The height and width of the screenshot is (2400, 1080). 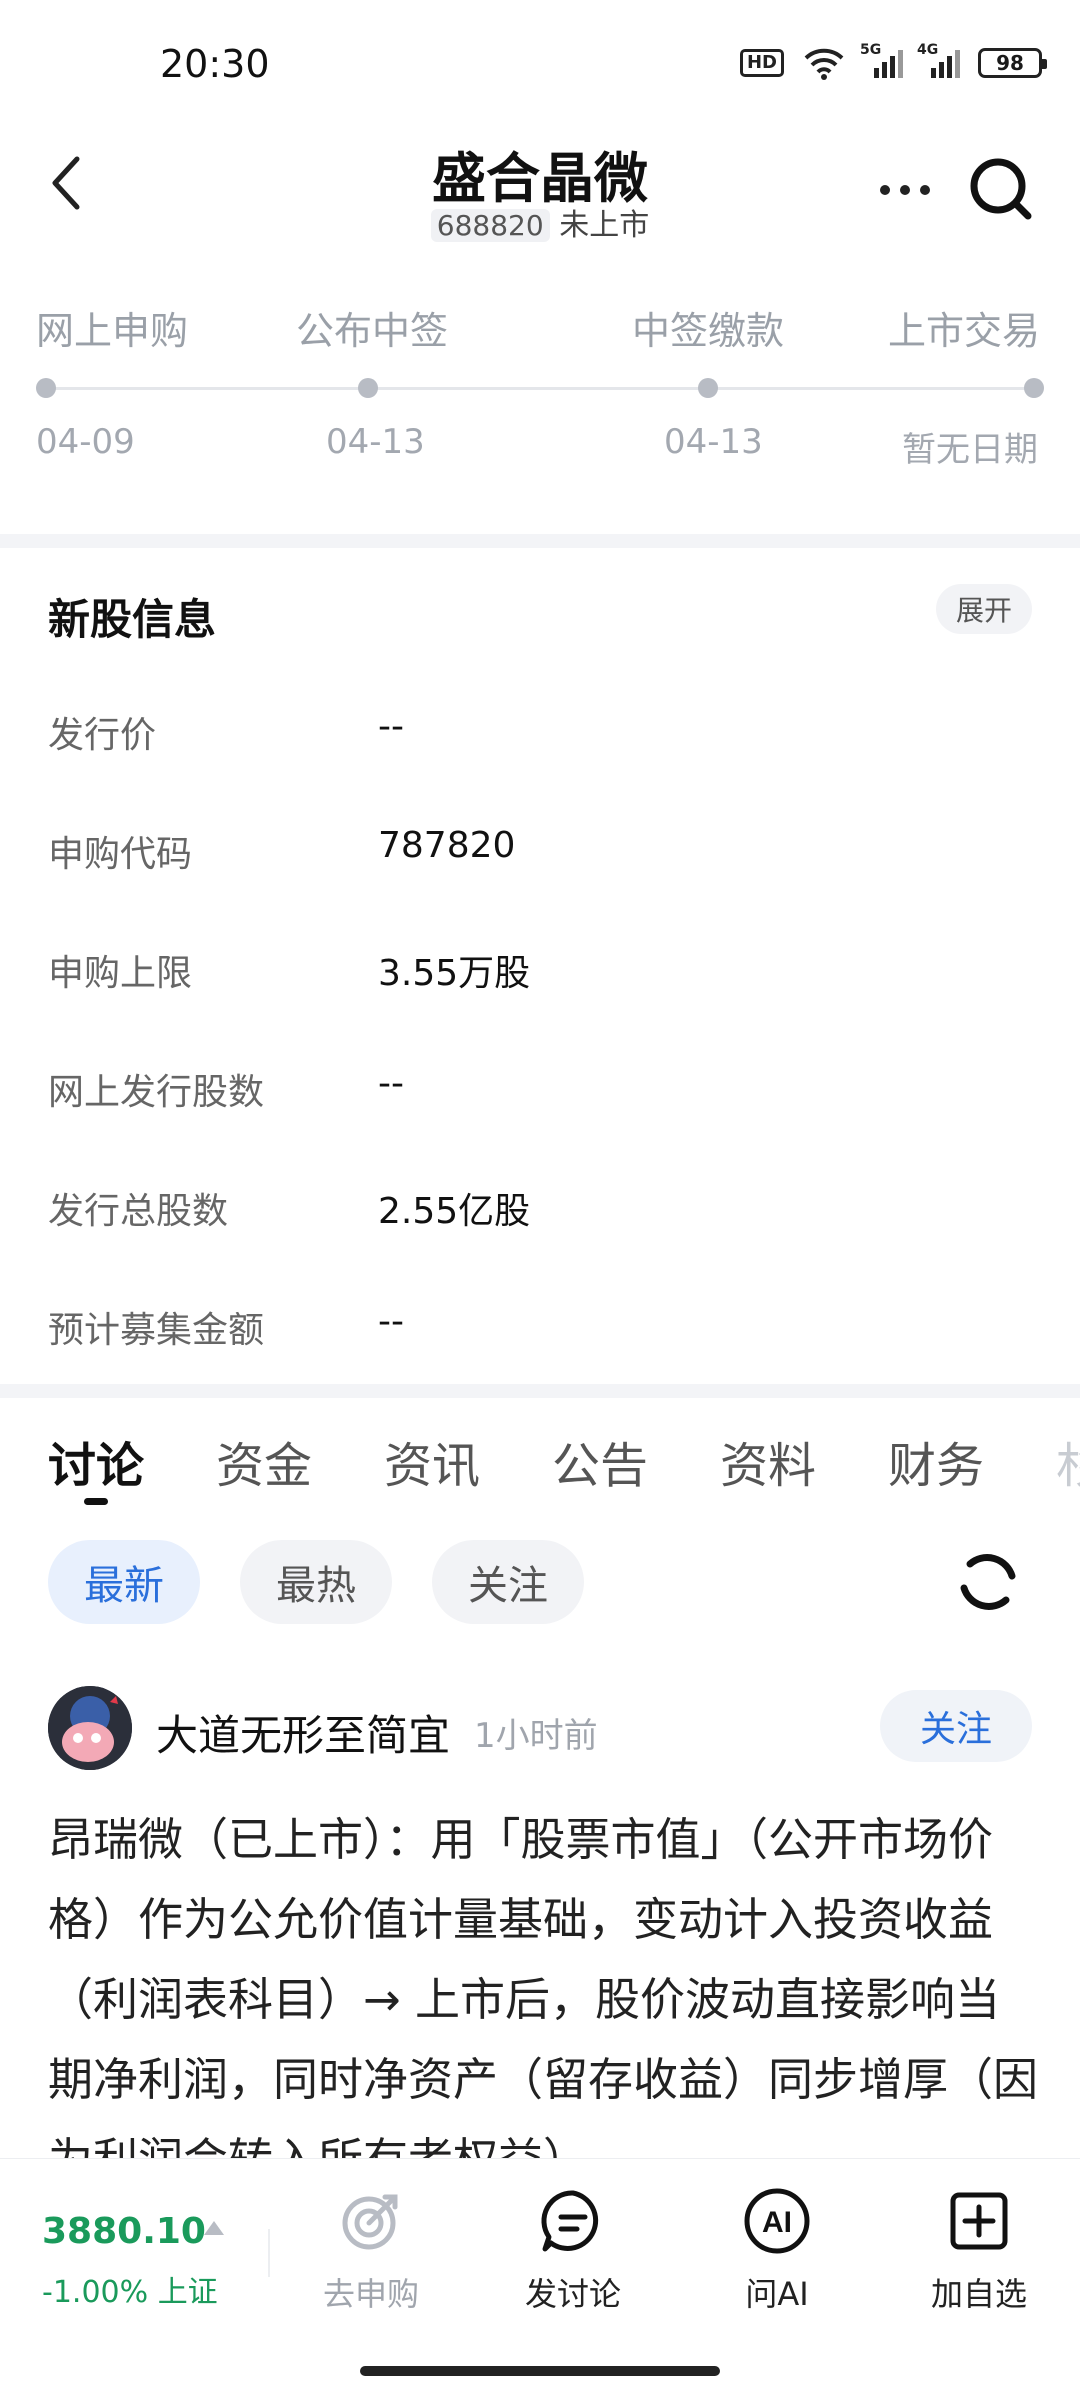 I want to click on timeline-step-subscribe: 网上申购 04-09, so click(x=112, y=385).